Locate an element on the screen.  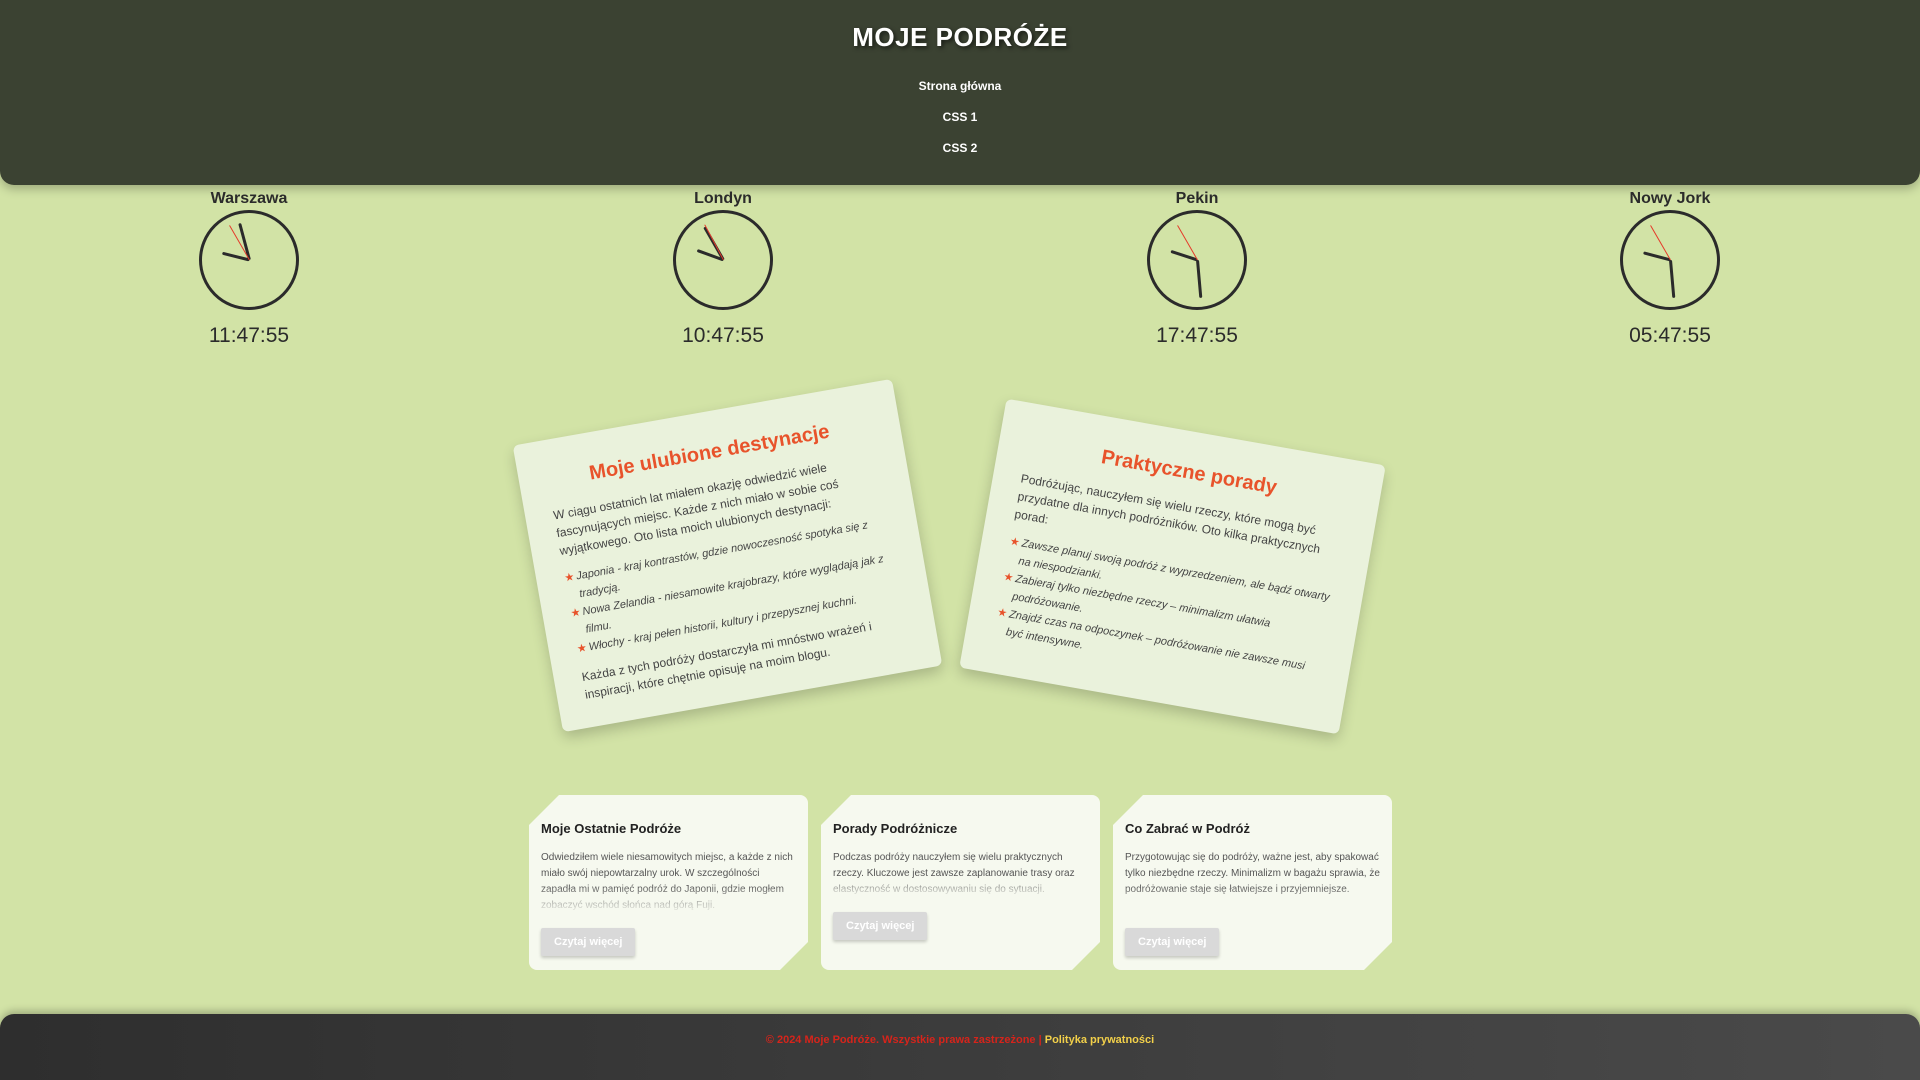
nav-link-css1: CSS 1 is located at coordinates (960, 125).